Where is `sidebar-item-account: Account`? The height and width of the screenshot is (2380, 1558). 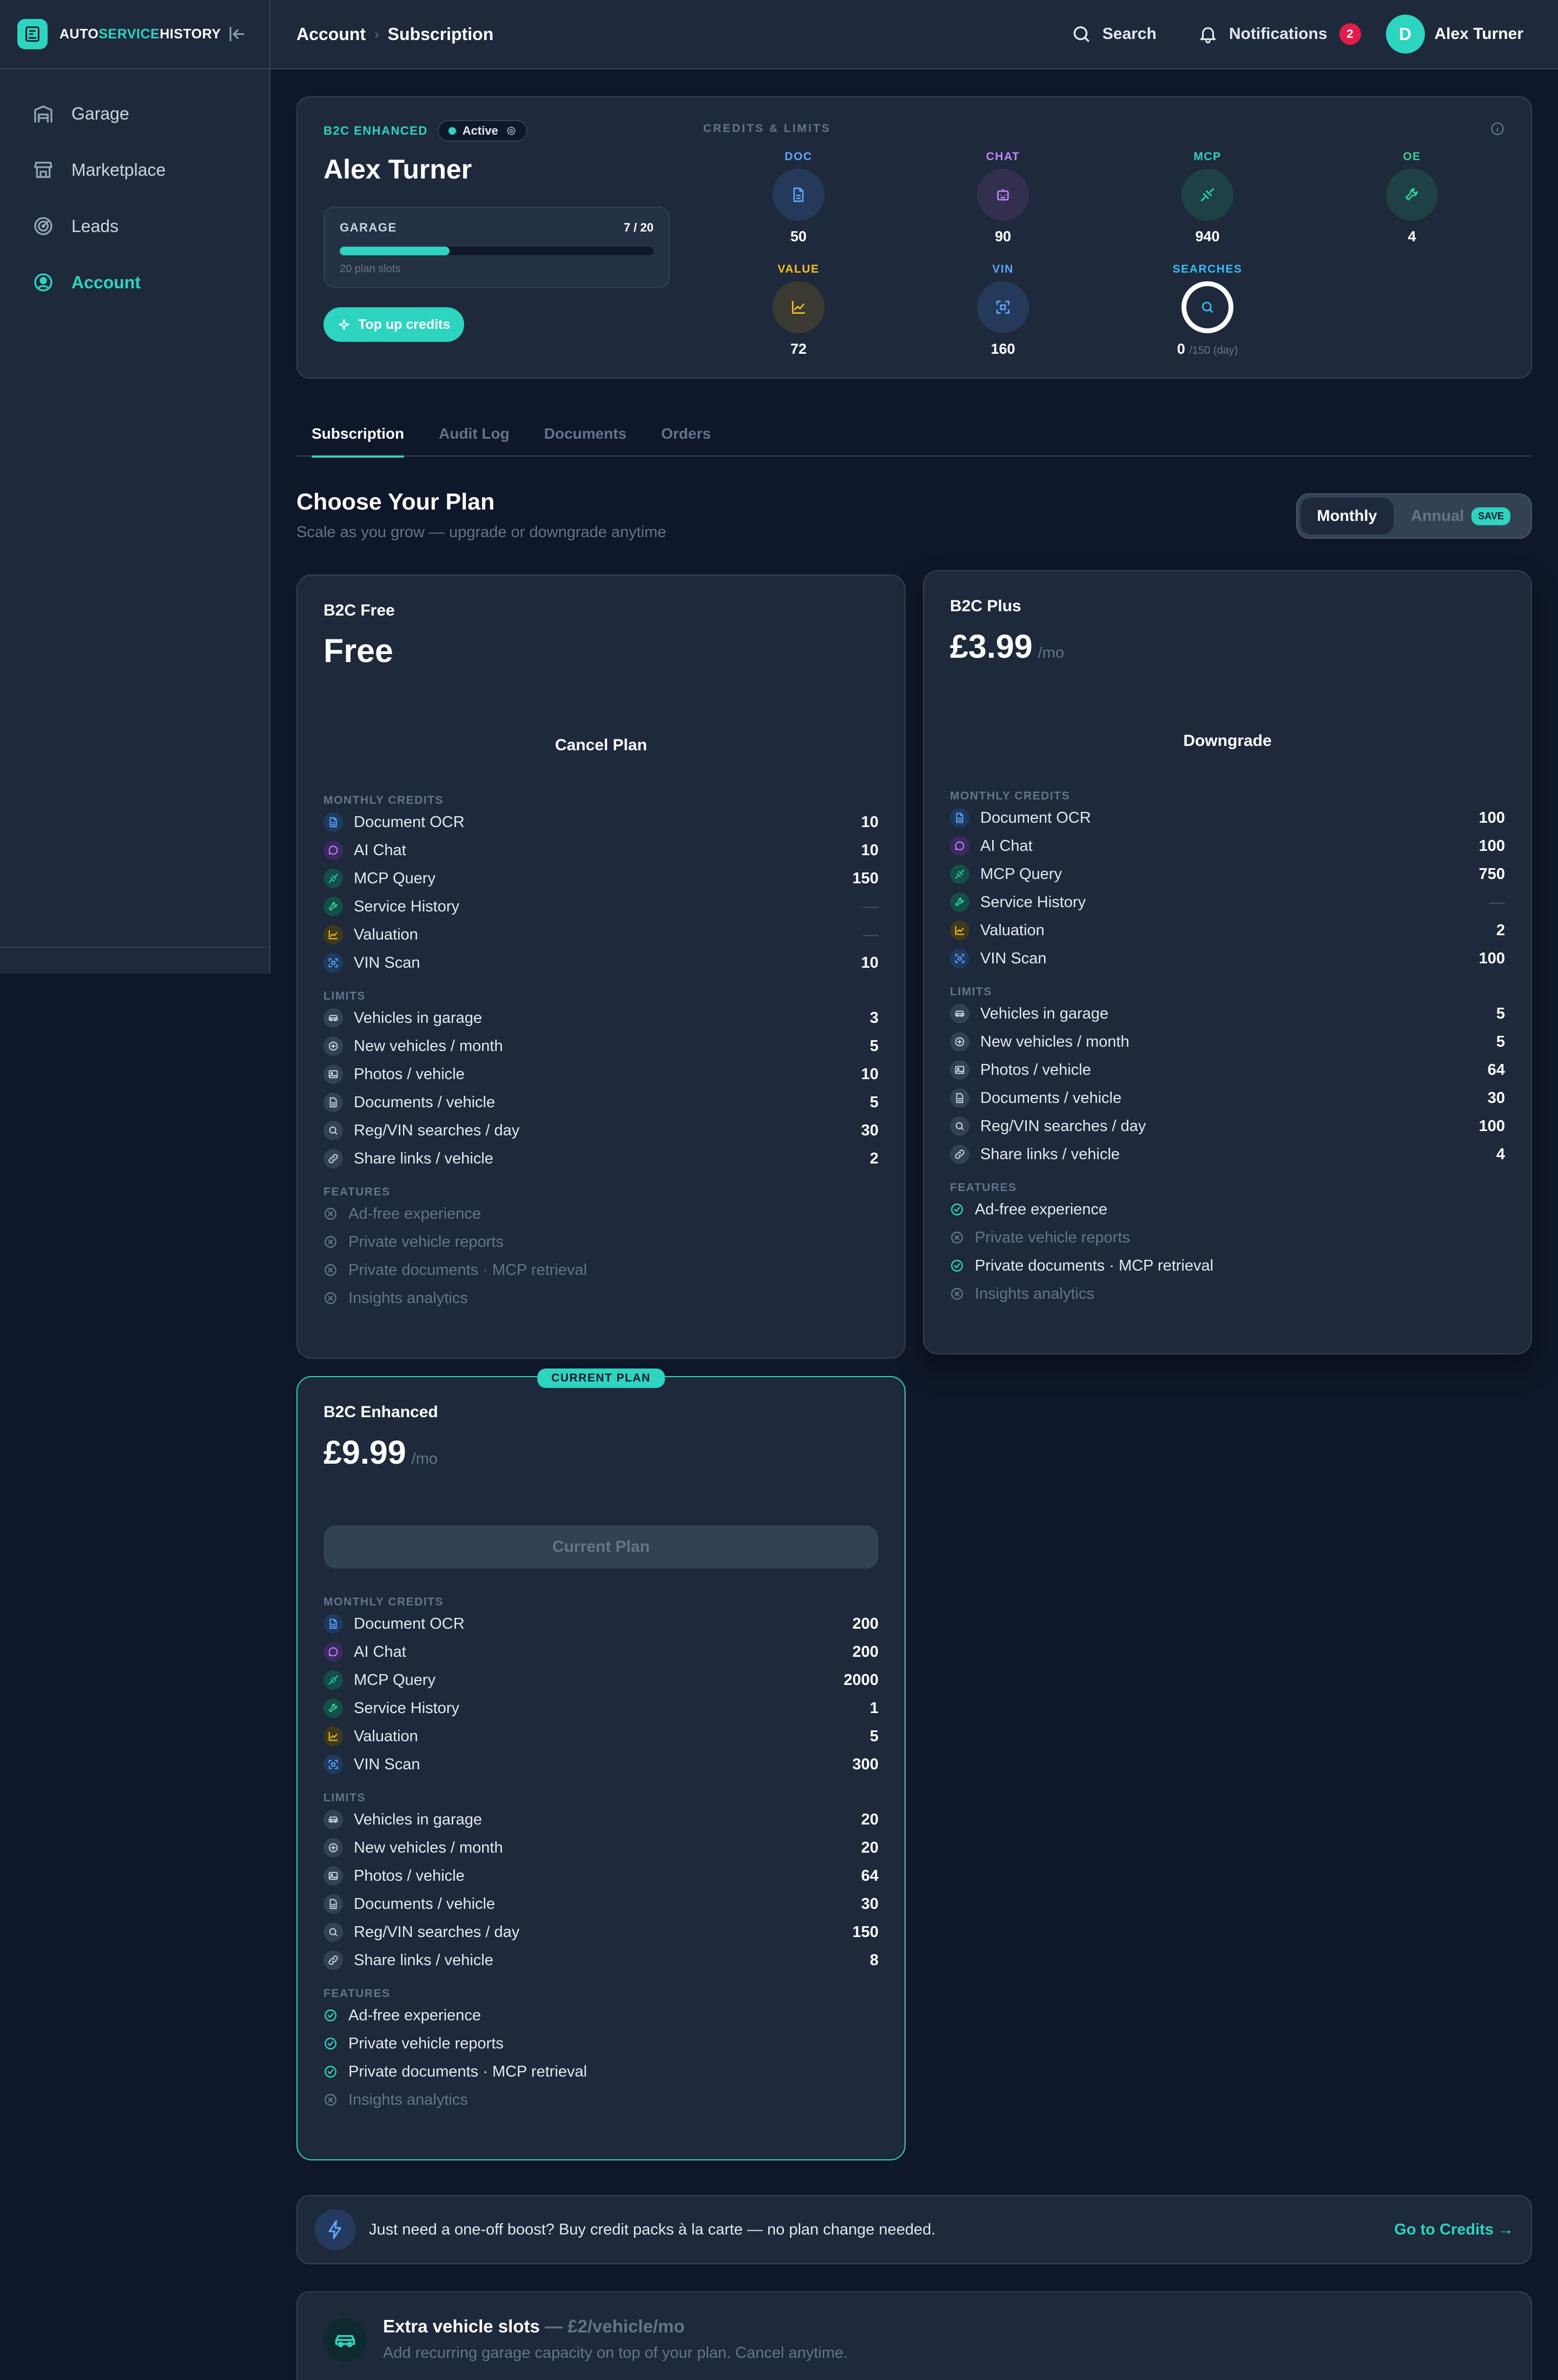 sidebar-item-account: Account is located at coordinates (134, 282).